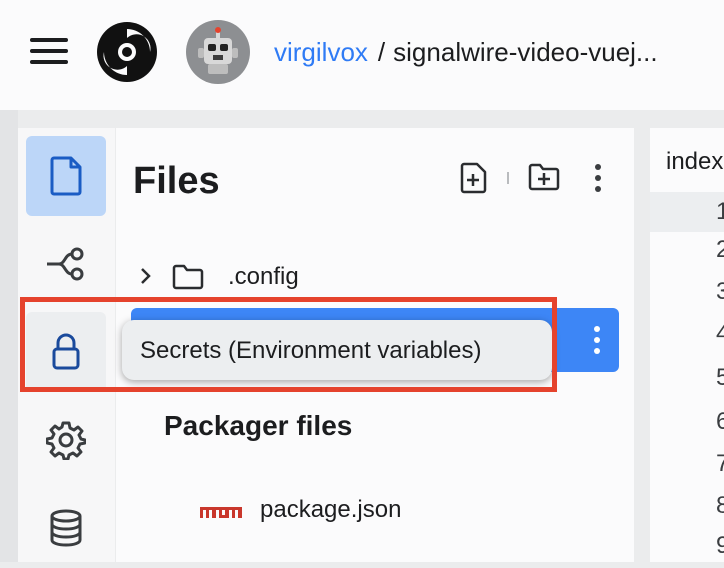 Image resolution: width=724 pixels, height=568 pixels. What do you see at coordinates (188, 277) in the screenshot?
I see `folder-icon` at bounding box center [188, 277].